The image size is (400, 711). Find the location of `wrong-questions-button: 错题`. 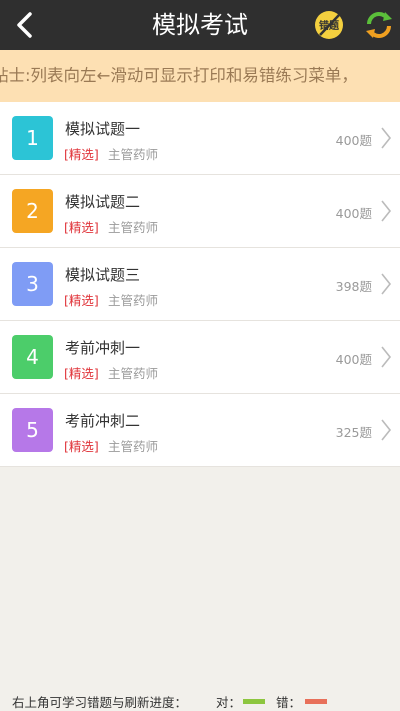

wrong-questions-button: 错题 is located at coordinates (329, 25).